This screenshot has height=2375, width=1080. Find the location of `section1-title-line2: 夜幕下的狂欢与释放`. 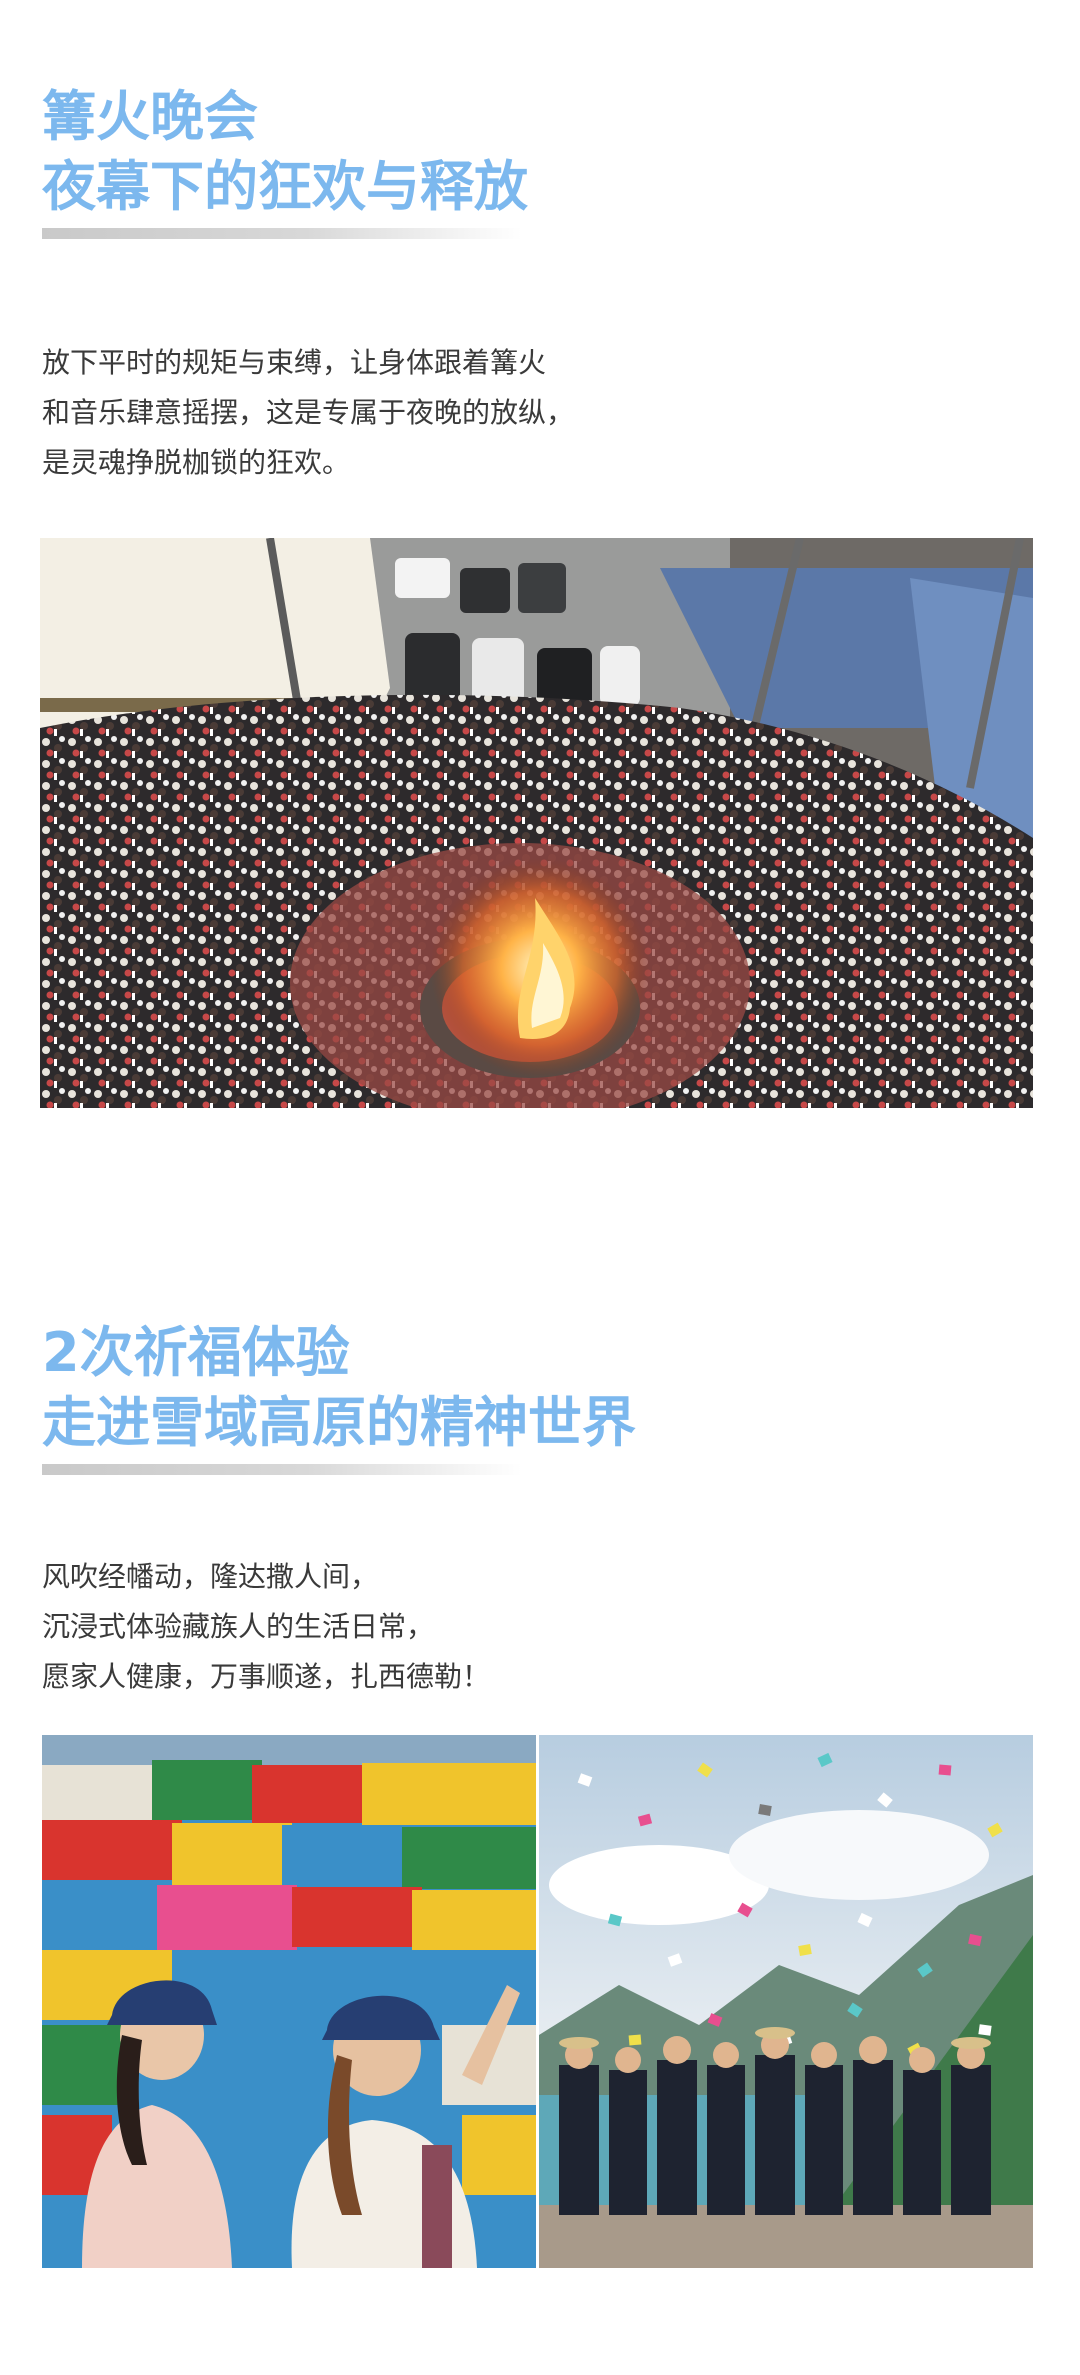

section1-title-line2: 夜幕下的狂欢与释放 is located at coordinates (285, 186).